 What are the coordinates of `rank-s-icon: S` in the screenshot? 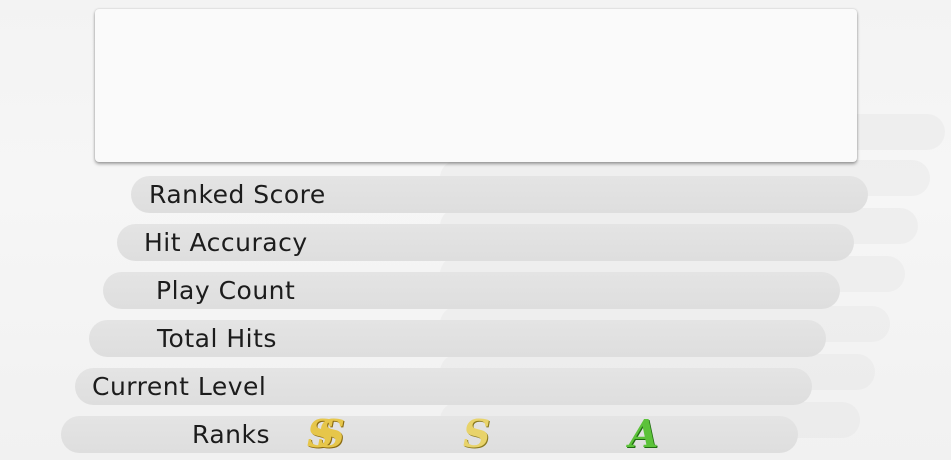 It's located at (477, 433).